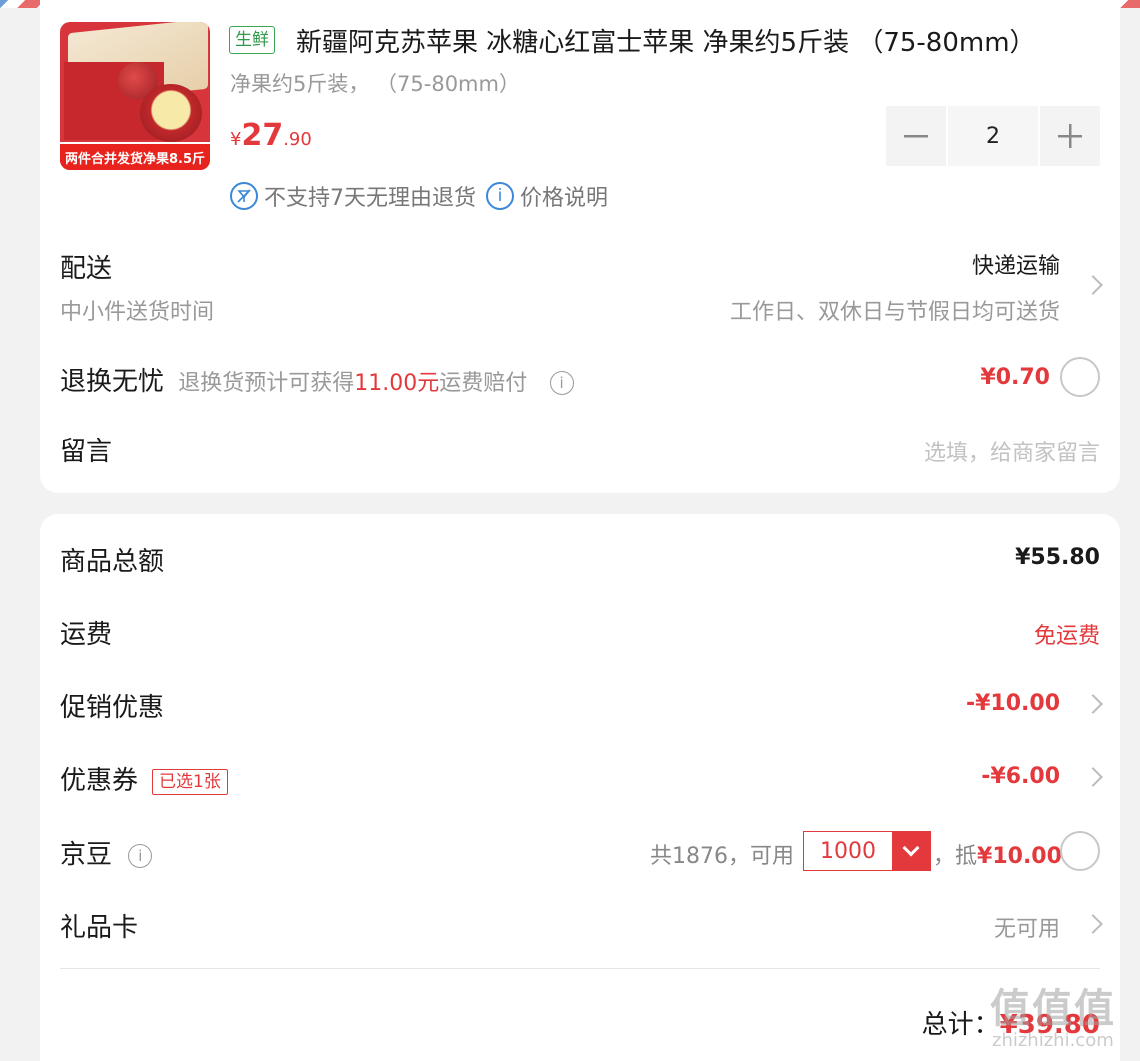  I want to click on policy-row: 不支持7天无理由退货 i 价格说明, so click(419, 196).